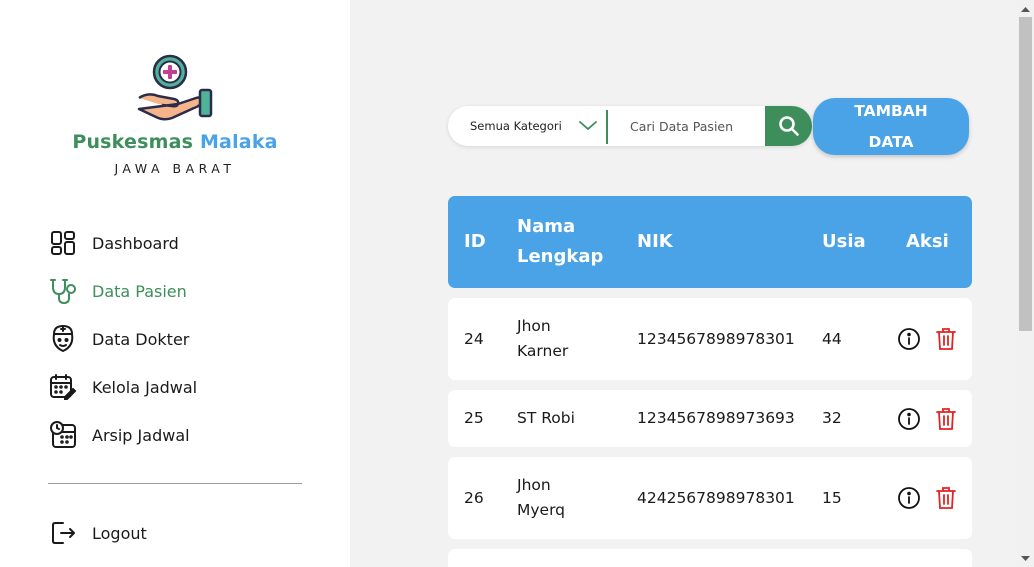 The width and height of the screenshot is (1034, 567). I want to click on cell-id: 26, so click(474, 497).